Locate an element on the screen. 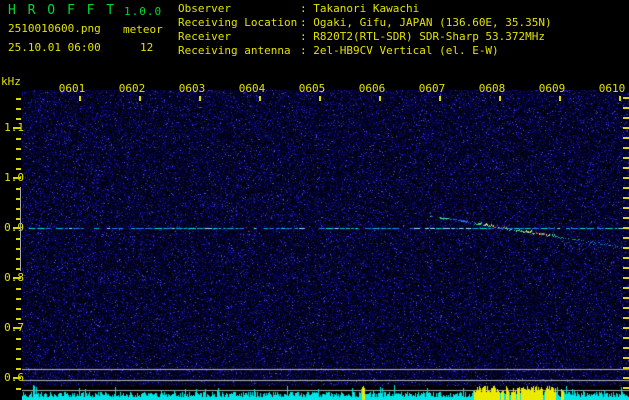 The image size is (629, 400). info-value: Ogaki, Gifu, JAPAN (136.60E, 35.35N) is located at coordinates (432, 22).